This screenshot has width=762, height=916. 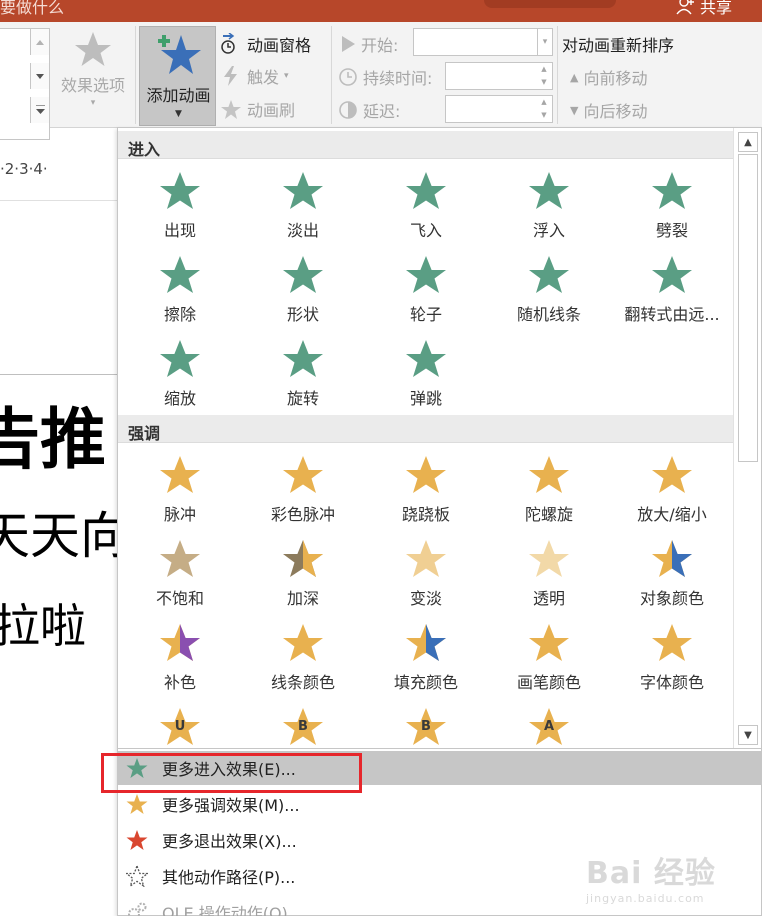 I want to click on entrance-effect-item: 随机线条, so click(x=549, y=294).